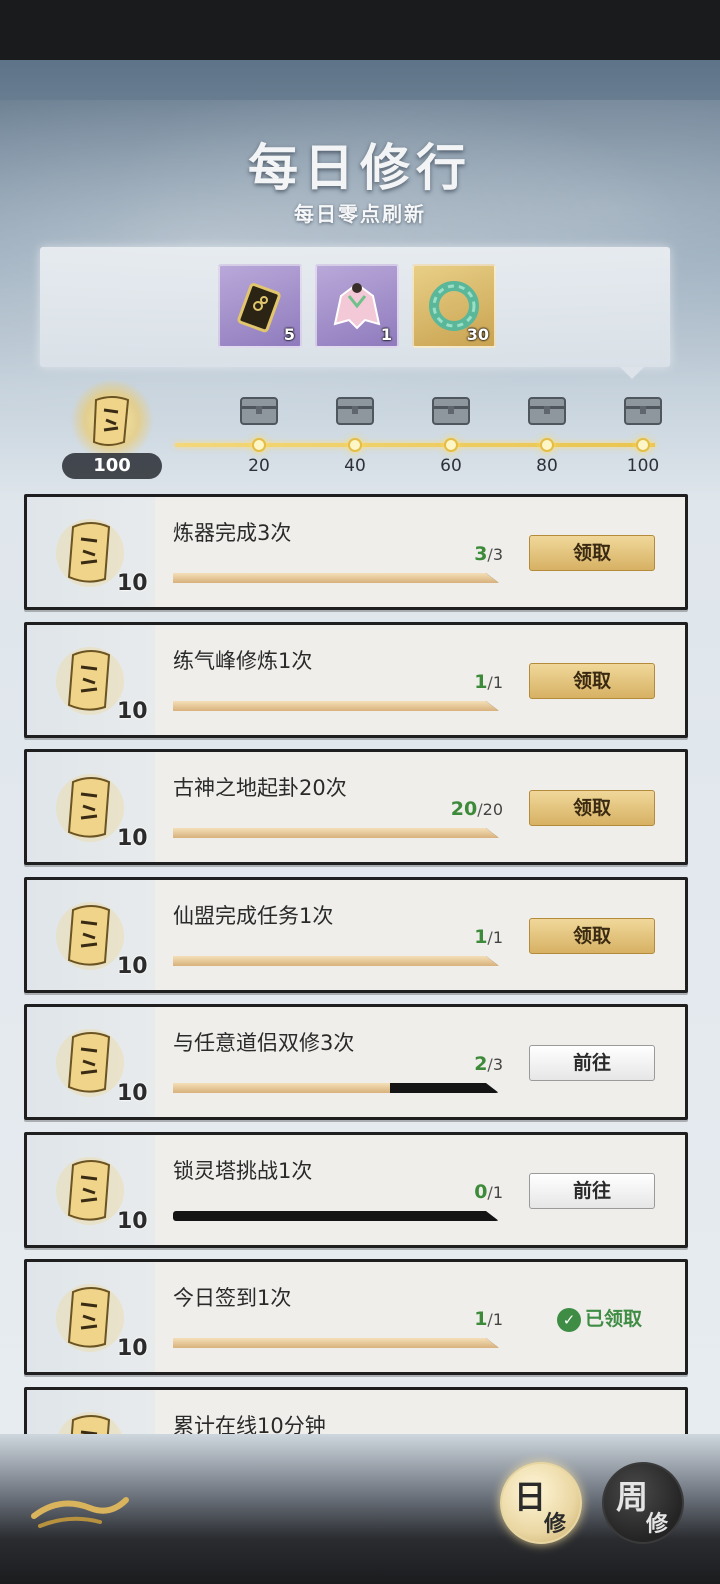 The width and height of the screenshot is (720, 1584). I want to click on task-row: 10 与任意道侣双修3次 2/3 前往, so click(356, 1062).